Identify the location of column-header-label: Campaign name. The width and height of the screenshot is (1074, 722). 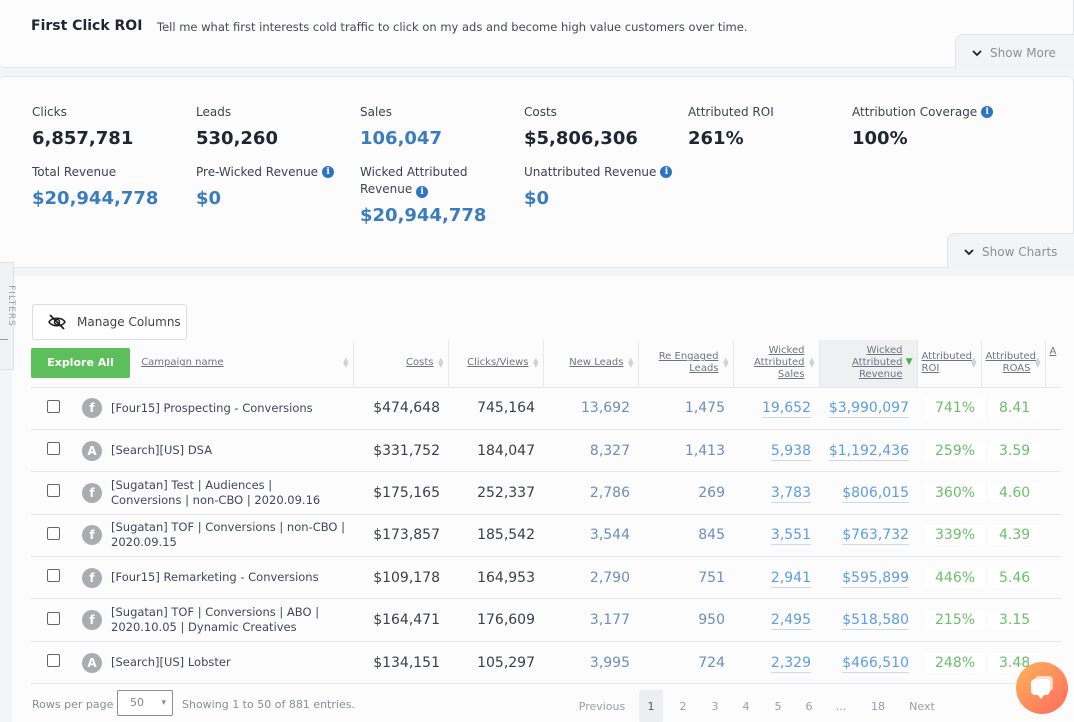
(182, 362).